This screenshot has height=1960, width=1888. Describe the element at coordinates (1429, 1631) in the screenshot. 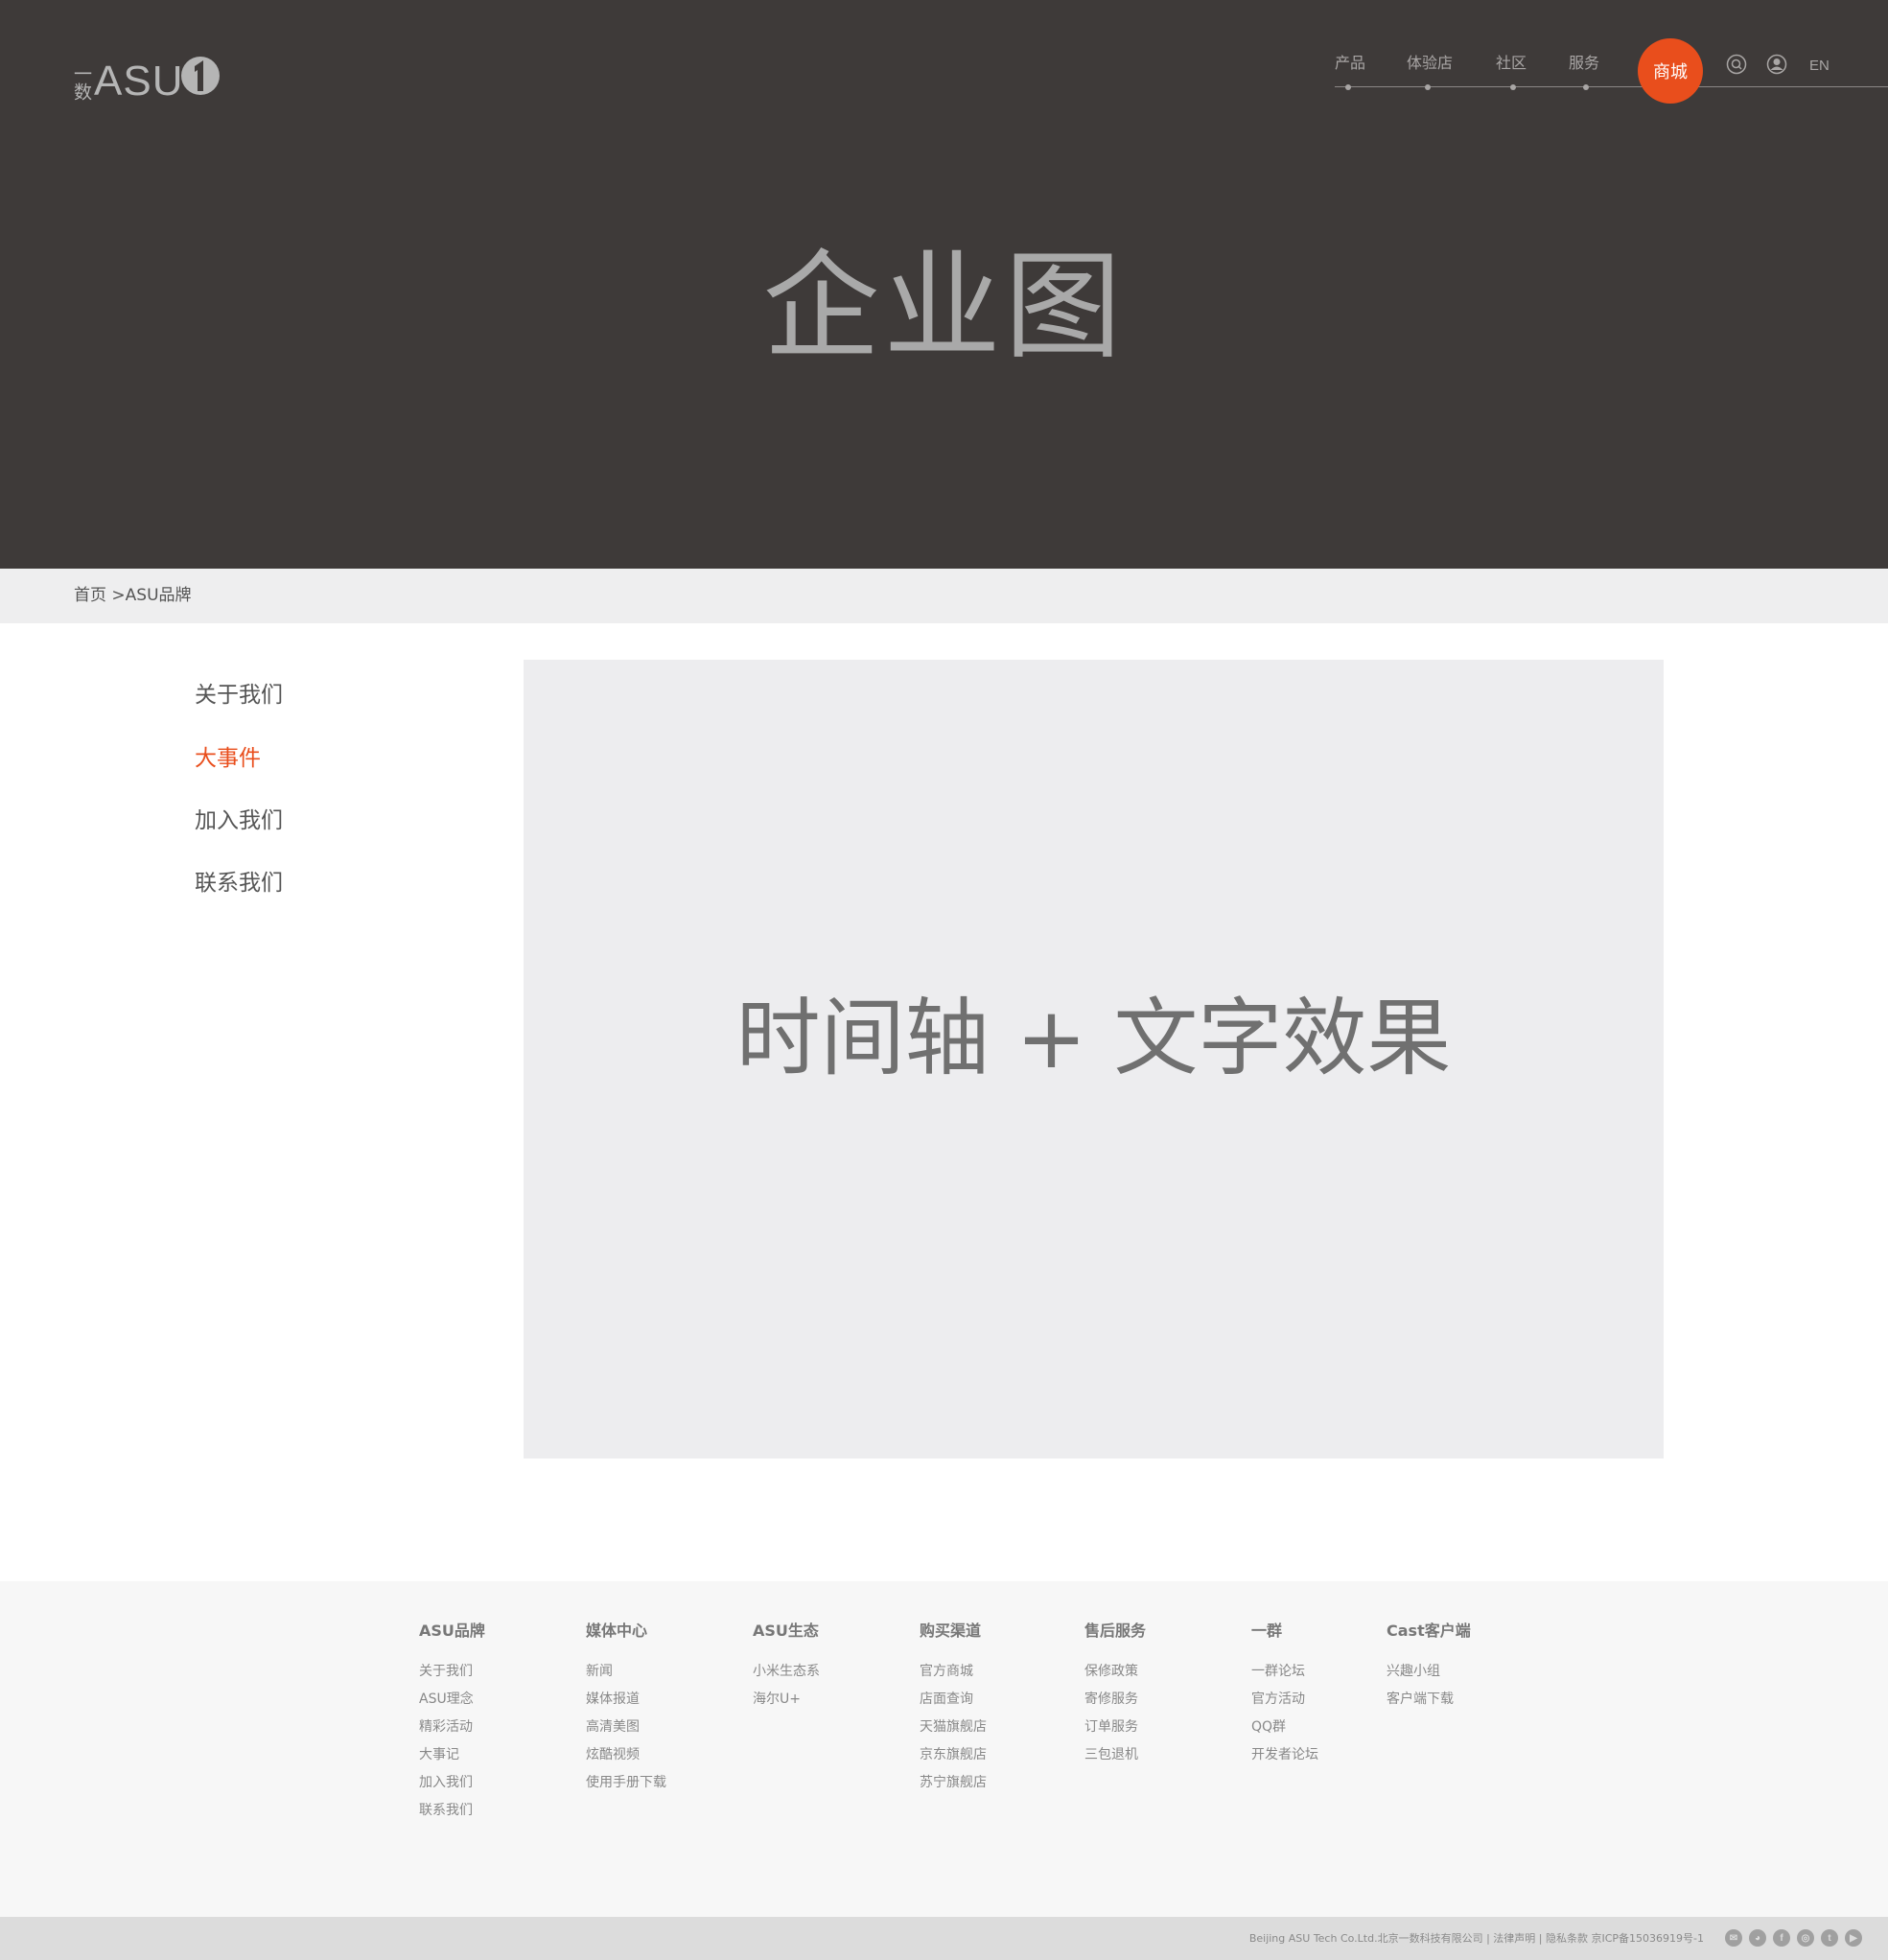

I see `footer-column-title: Cast客户端` at that location.